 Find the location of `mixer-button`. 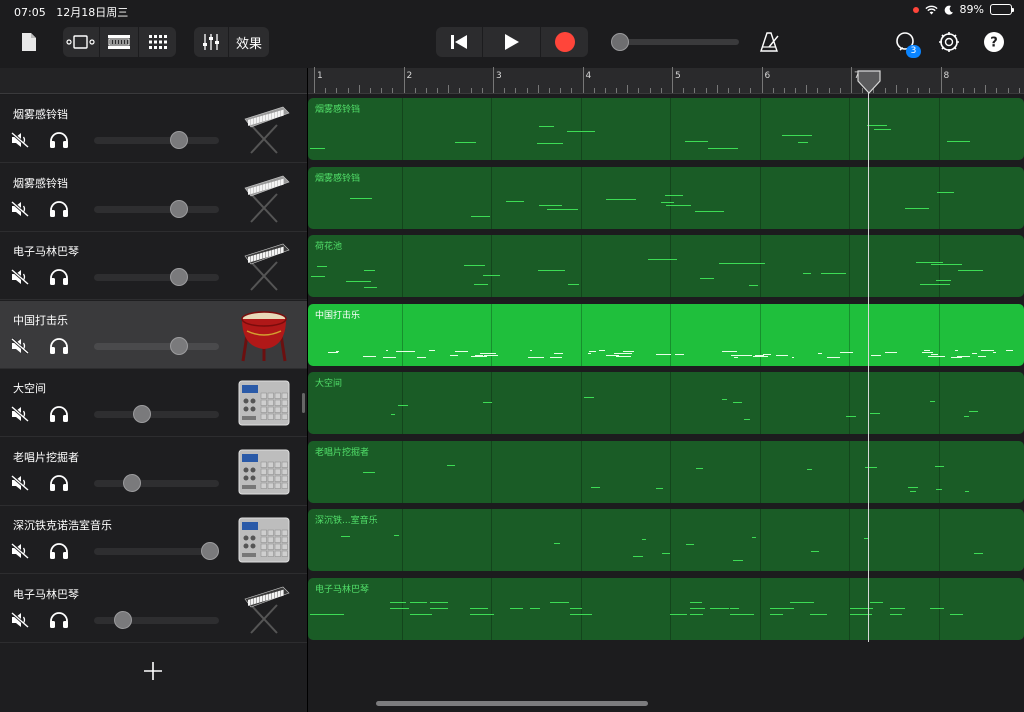

mixer-button is located at coordinates (211, 42).